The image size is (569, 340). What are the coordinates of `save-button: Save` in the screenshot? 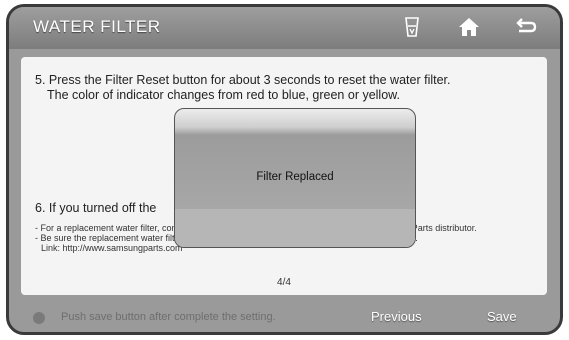 It's located at (502, 316).